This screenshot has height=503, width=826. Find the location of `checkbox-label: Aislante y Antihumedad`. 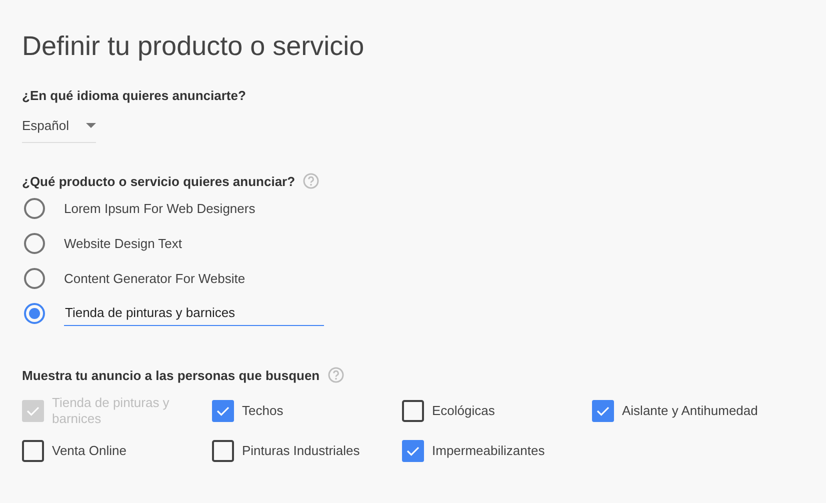

checkbox-label: Aislante y Antihumedad is located at coordinates (690, 411).